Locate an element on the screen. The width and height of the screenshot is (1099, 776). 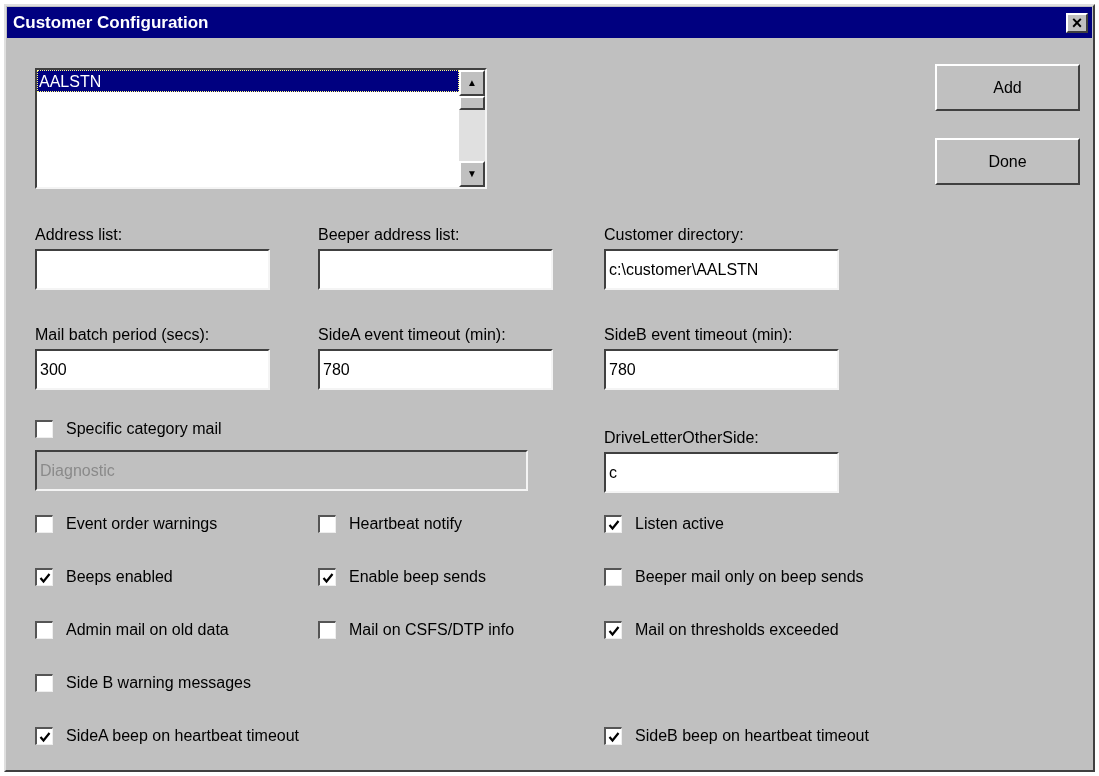
field-label: Customer directory: is located at coordinates (674, 235).